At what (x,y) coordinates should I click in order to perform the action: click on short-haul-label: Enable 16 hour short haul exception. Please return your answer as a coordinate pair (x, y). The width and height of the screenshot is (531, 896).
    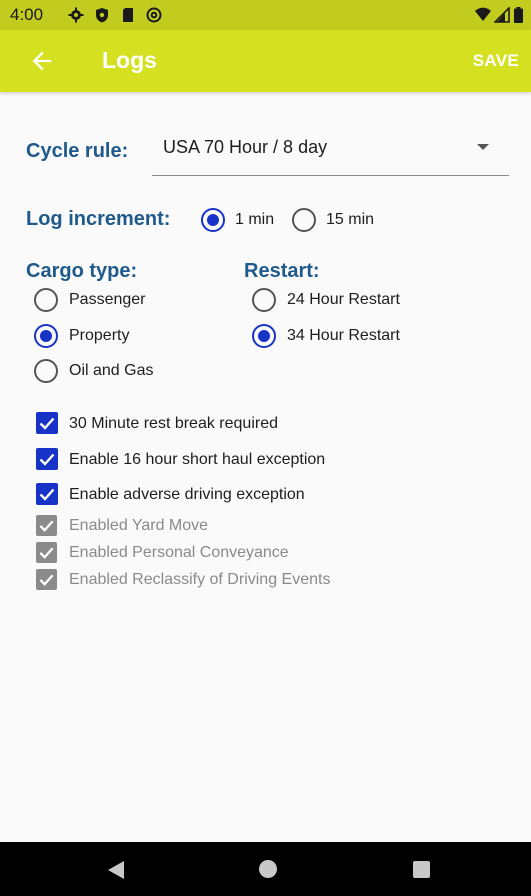
    Looking at the image, I should click on (197, 459).